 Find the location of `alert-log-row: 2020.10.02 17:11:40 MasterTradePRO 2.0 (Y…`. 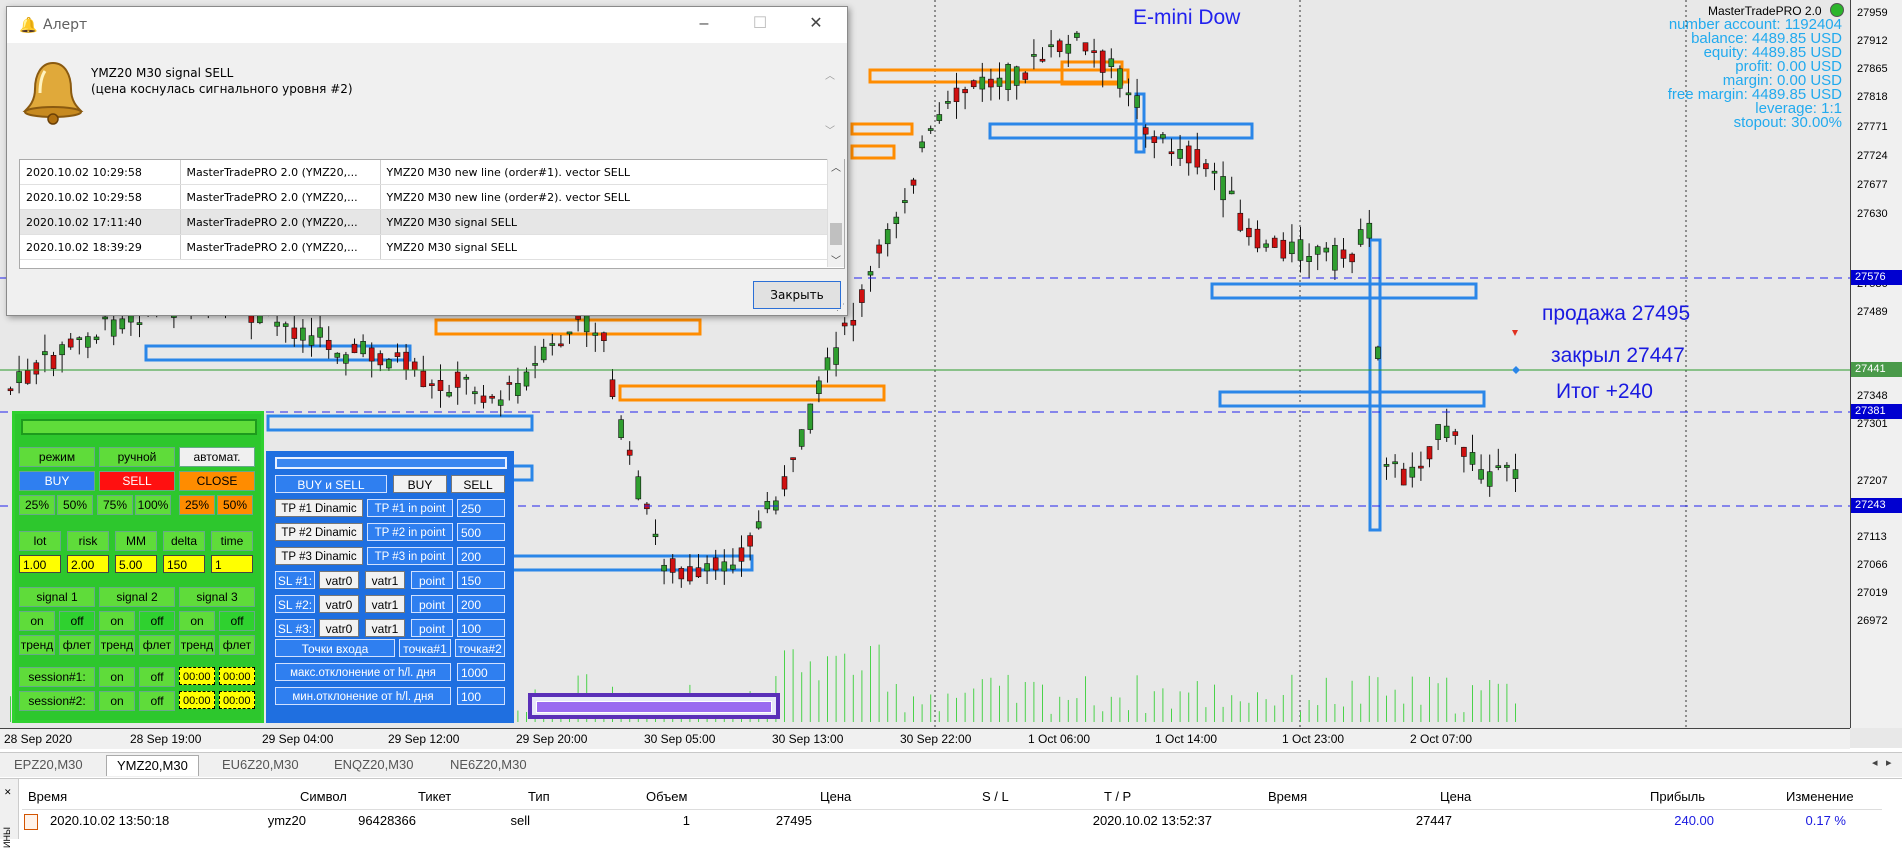

alert-log-row: 2020.10.02 17:11:40 MasterTradePRO 2.0 (Y… is located at coordinates (424, 222).